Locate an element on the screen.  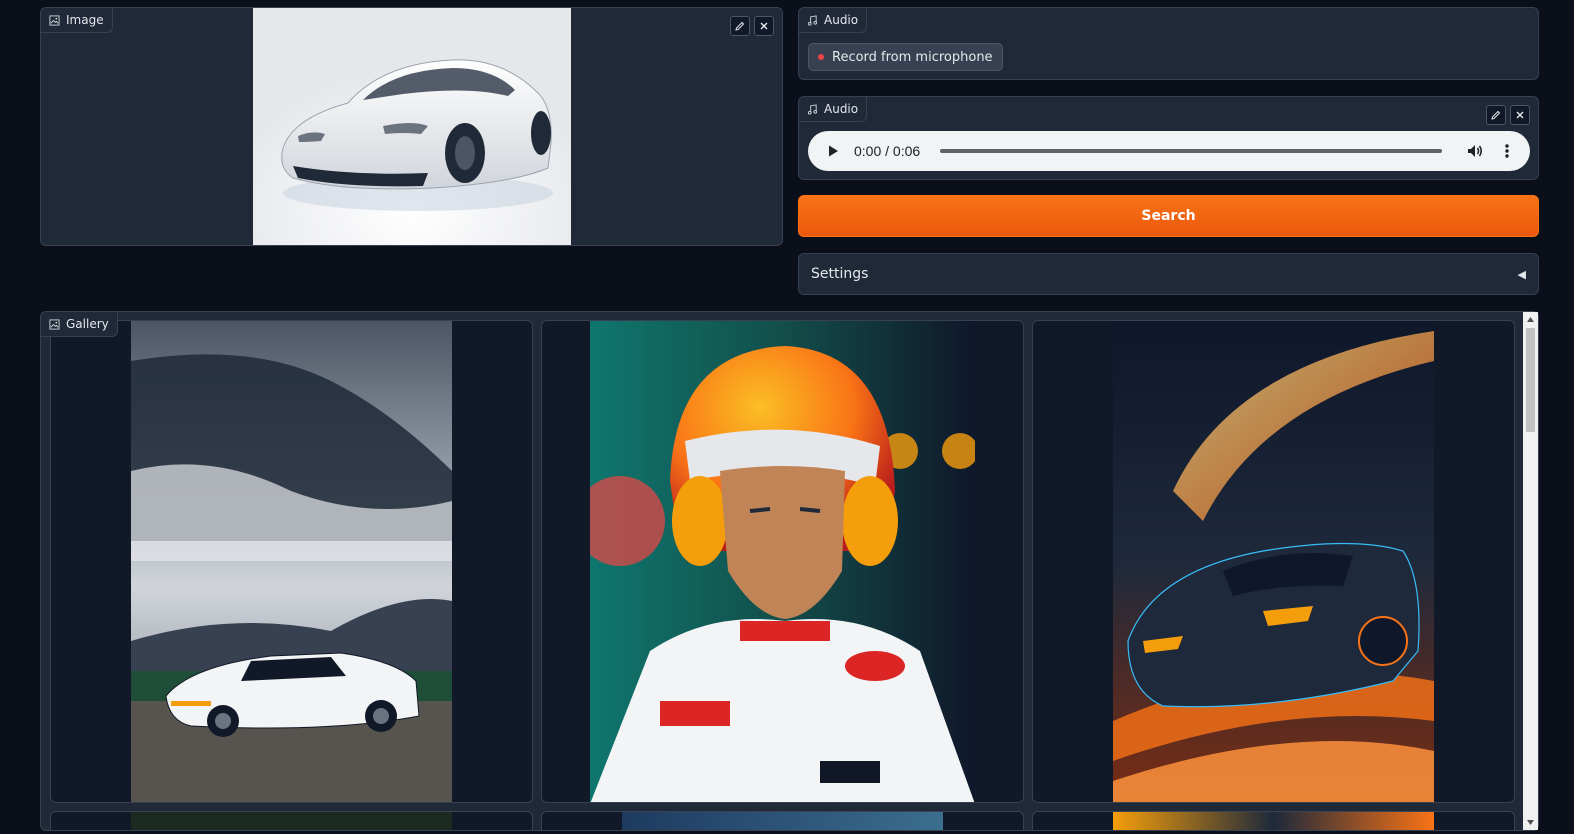
settings-accordion: Settings ◀ is located at coordinates (1168, 274).